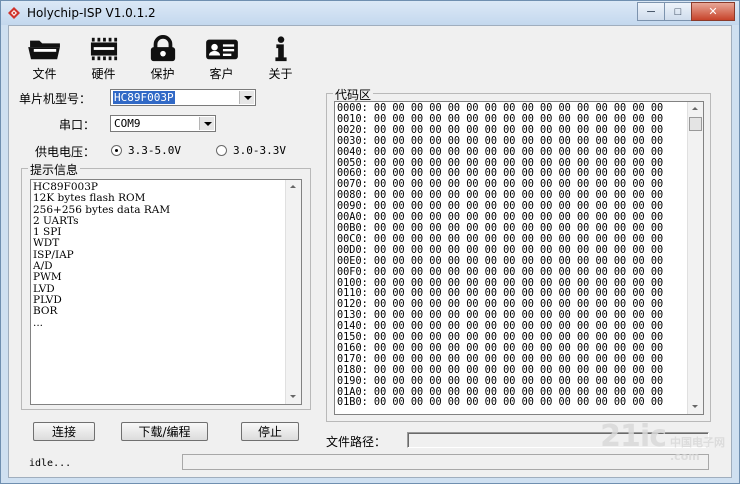 The image size is (740, 484). What do you see at coordinates (14, 13) in the screenshot?
I see `app-logo-icon` at bounding box center [14, 13].